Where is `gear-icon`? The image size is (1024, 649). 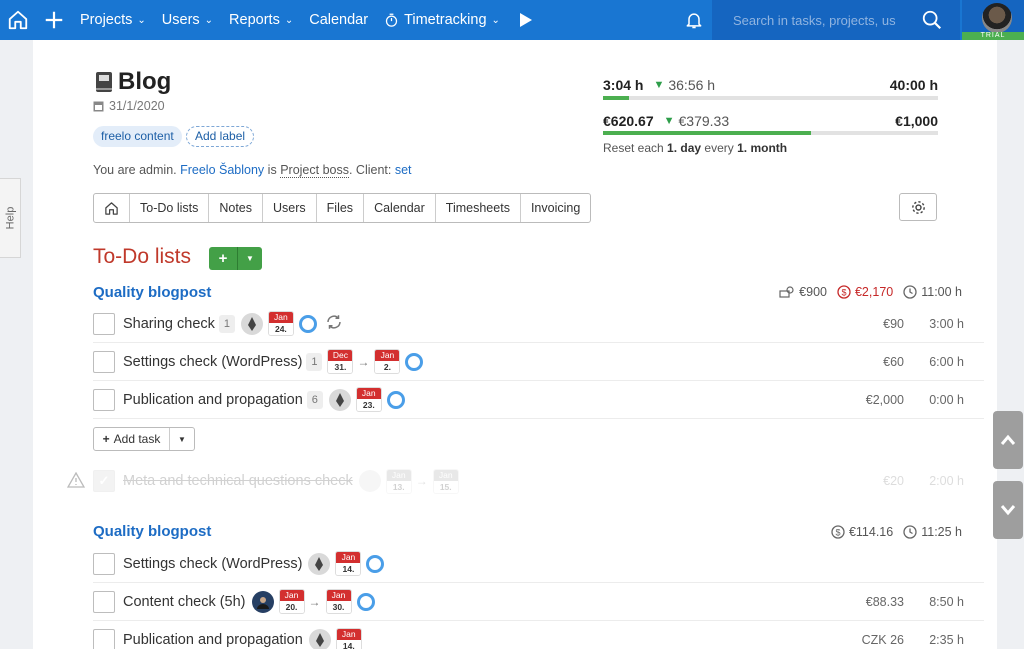
gear-icon is located at coordinates (918, 207).